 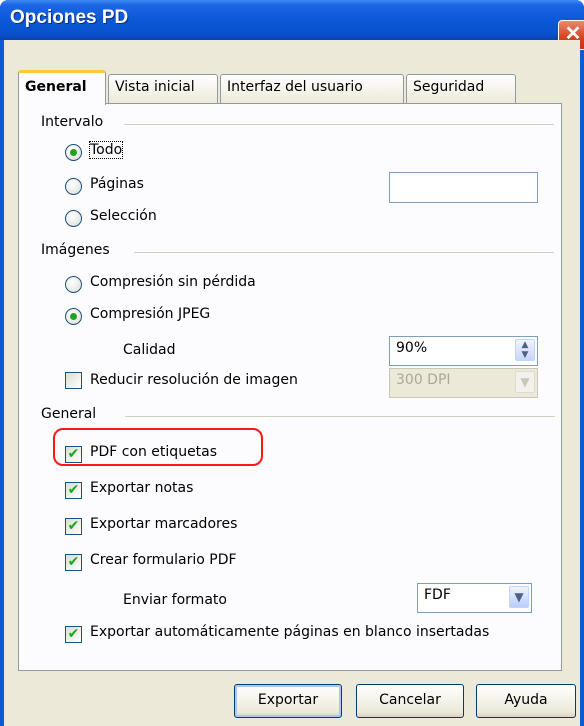 What do you see at coordinates (73, 316) in the screenshot?
I see `radio-compresion-jpeg` at bounding box center [73, 316].